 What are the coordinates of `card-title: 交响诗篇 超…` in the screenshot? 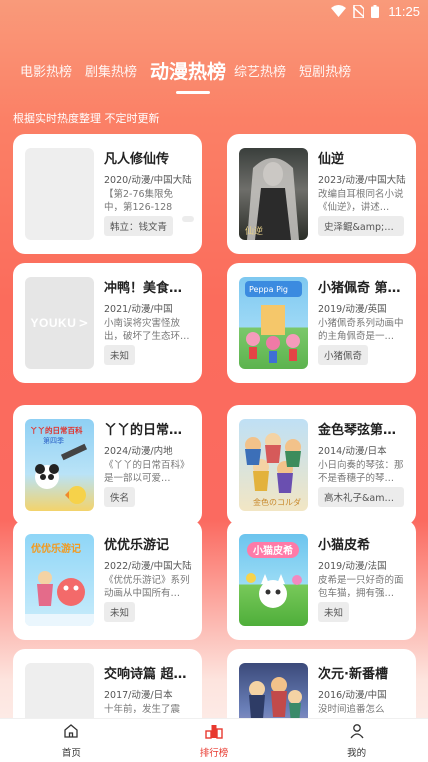 It's located at (145, 674).